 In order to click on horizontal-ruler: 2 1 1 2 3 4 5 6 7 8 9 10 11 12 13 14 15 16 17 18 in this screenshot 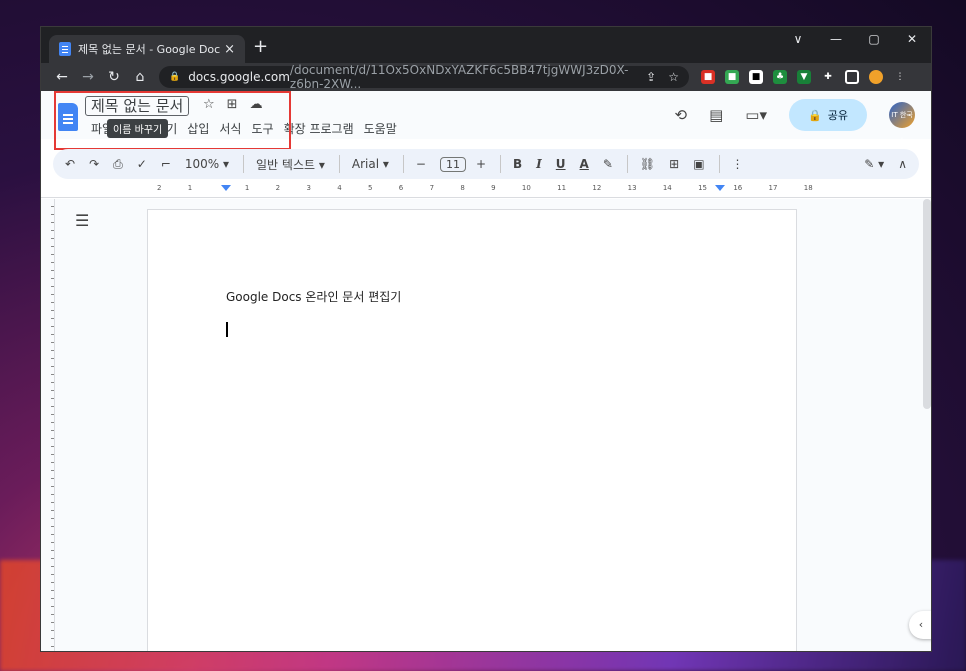, I will do `click(486, 191)`.